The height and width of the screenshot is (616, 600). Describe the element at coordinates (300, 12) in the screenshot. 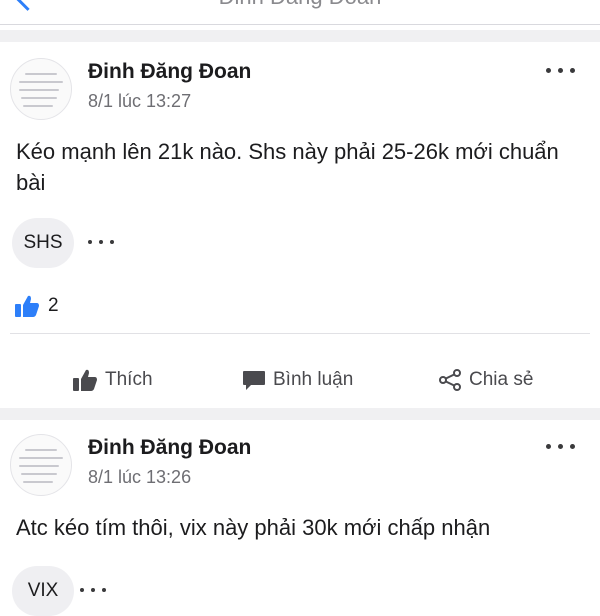

I see `top-bar: Đinh Đăng Đoan` at that location.